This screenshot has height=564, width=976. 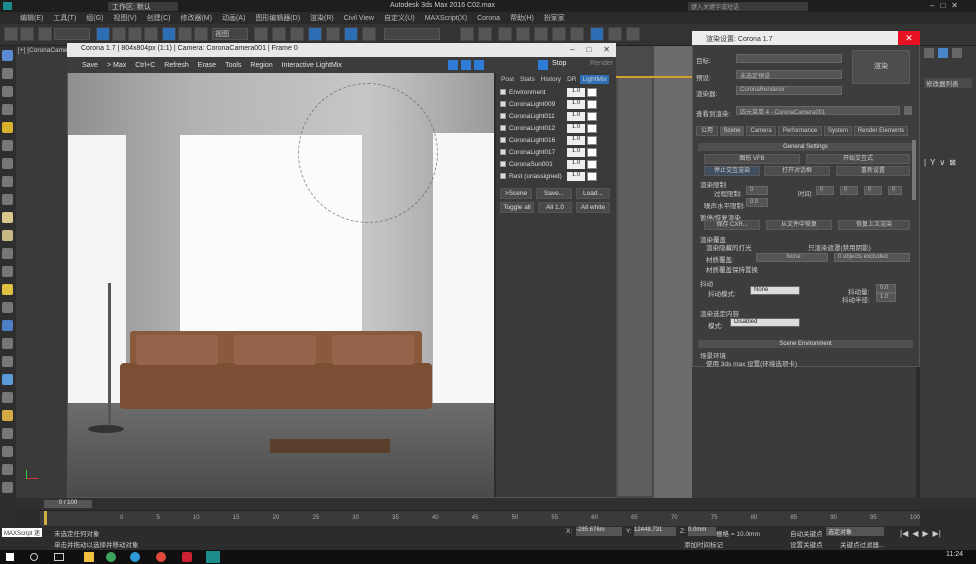 What do you see at coordinates (7, 325) in the screenshot?
I see `pyramid-icon` at bounding box center [7, 325].